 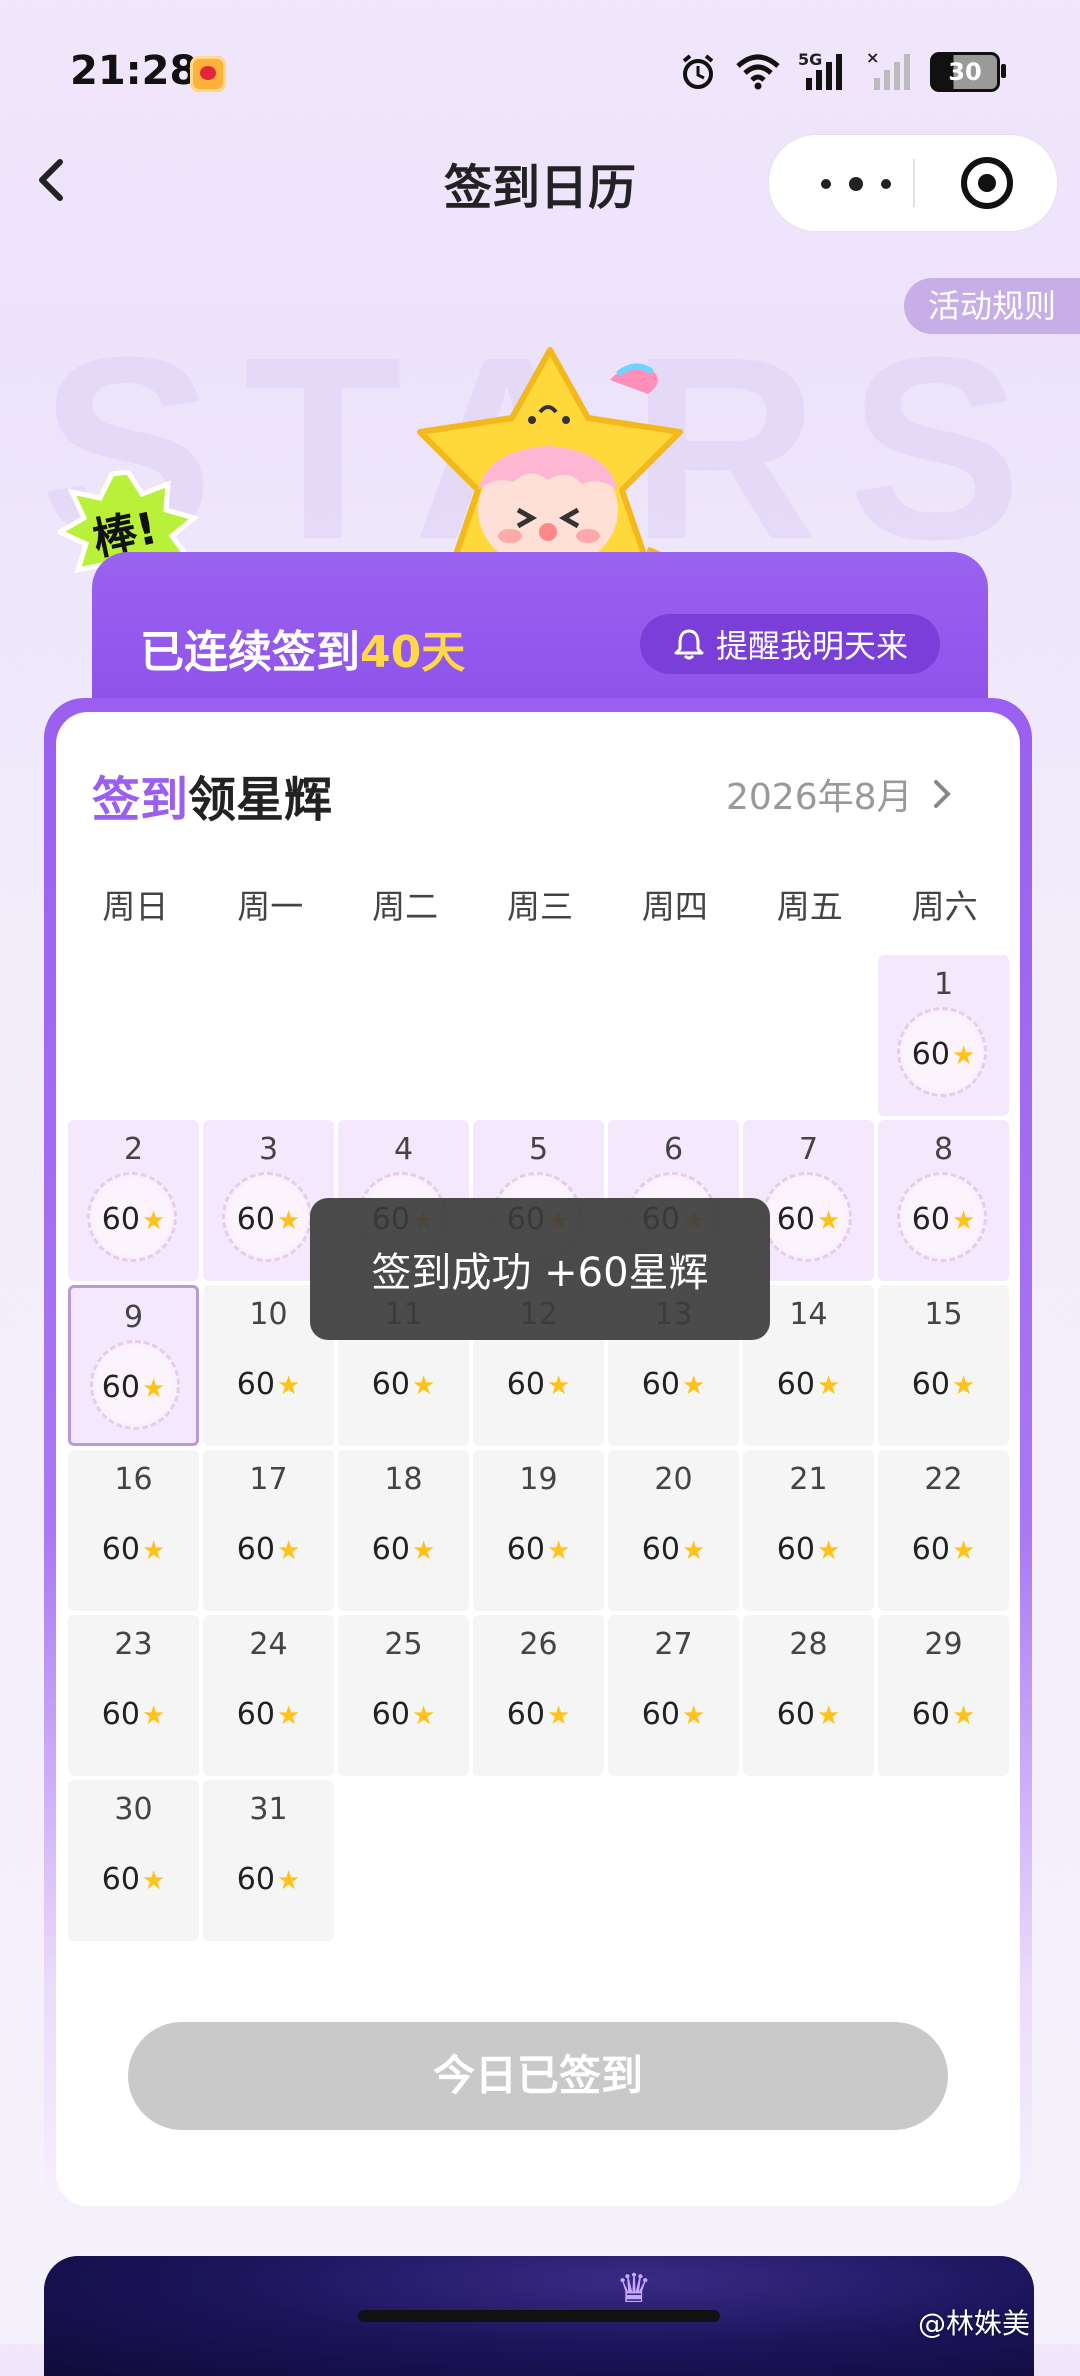 What do you see at coordinates (268, 1809) in the screenshot?
I see `day-number: 31` at bounding box center [268, 1809].